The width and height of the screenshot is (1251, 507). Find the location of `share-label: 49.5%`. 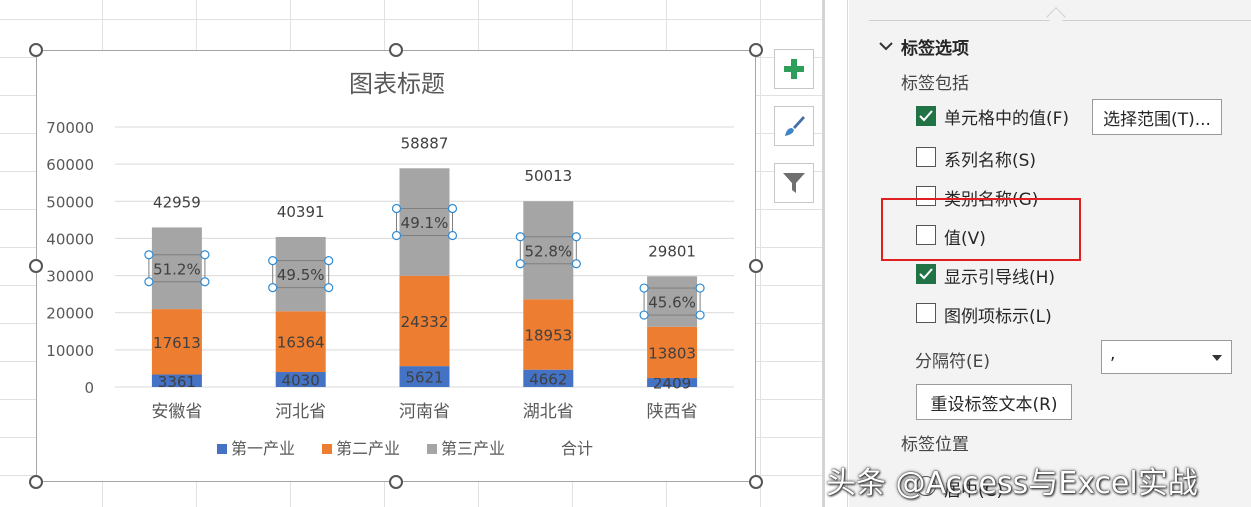

share-label: 49.5% is located at coordinates (301, 275).